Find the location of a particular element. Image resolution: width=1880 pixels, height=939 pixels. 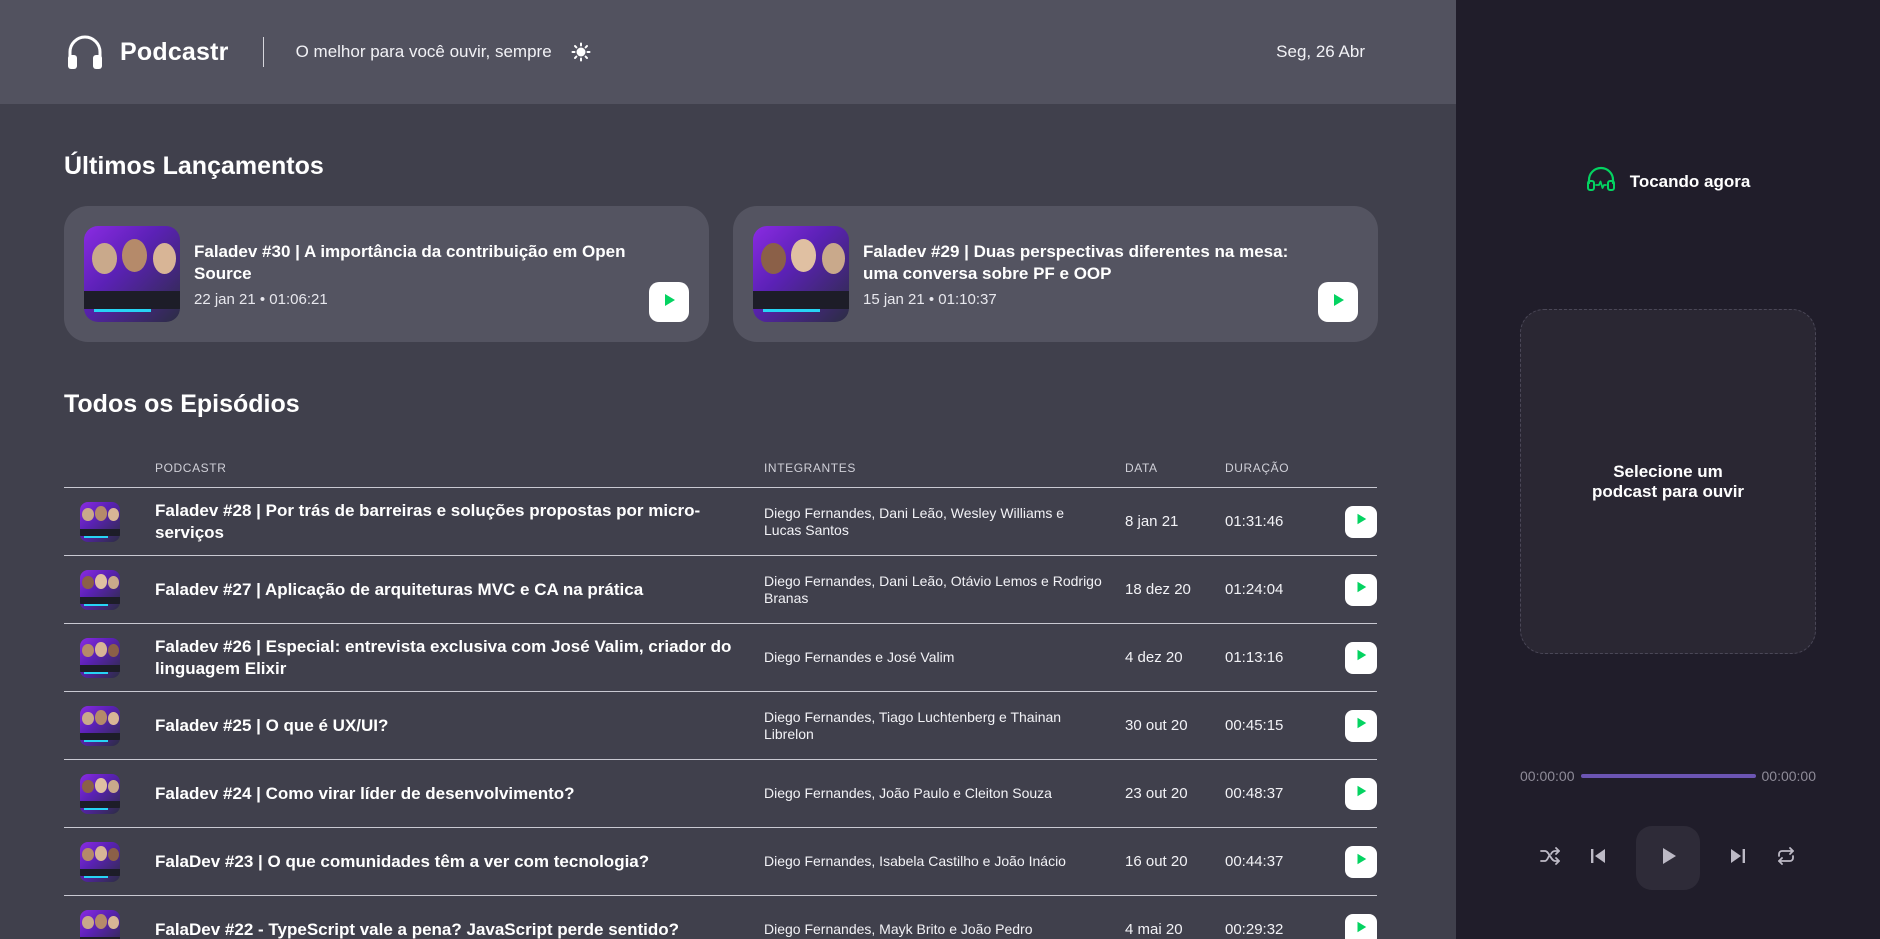

column-date: DATA is located at coordinates (1141, 467).